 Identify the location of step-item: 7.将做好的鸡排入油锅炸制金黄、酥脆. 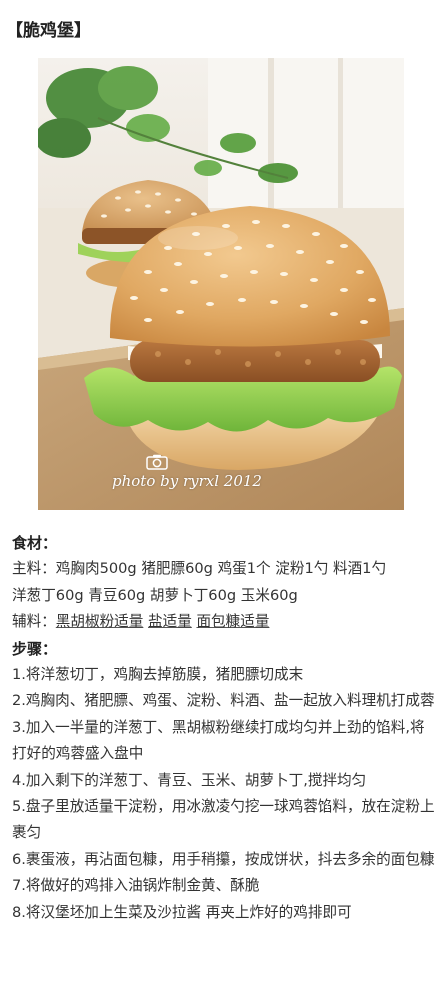
(136, 886).